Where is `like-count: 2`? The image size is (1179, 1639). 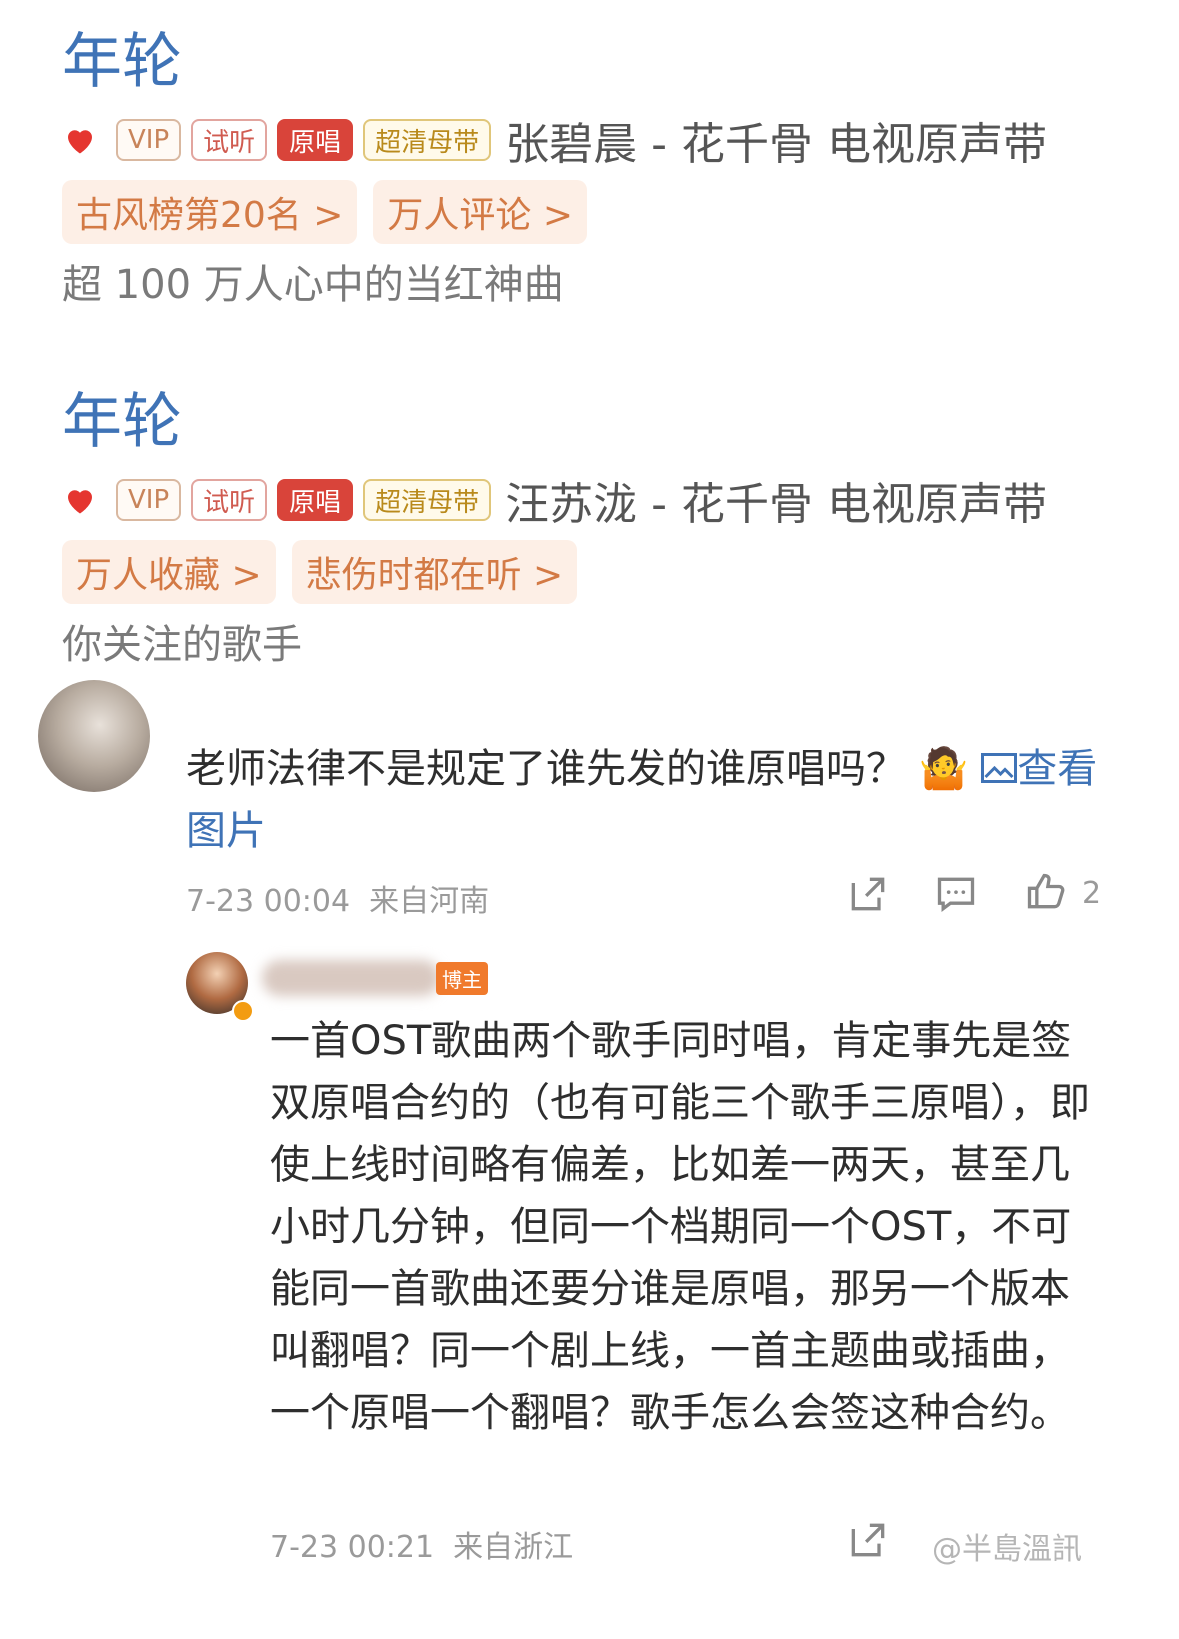
like-count: 2 is located at coordinates (1092, 893).